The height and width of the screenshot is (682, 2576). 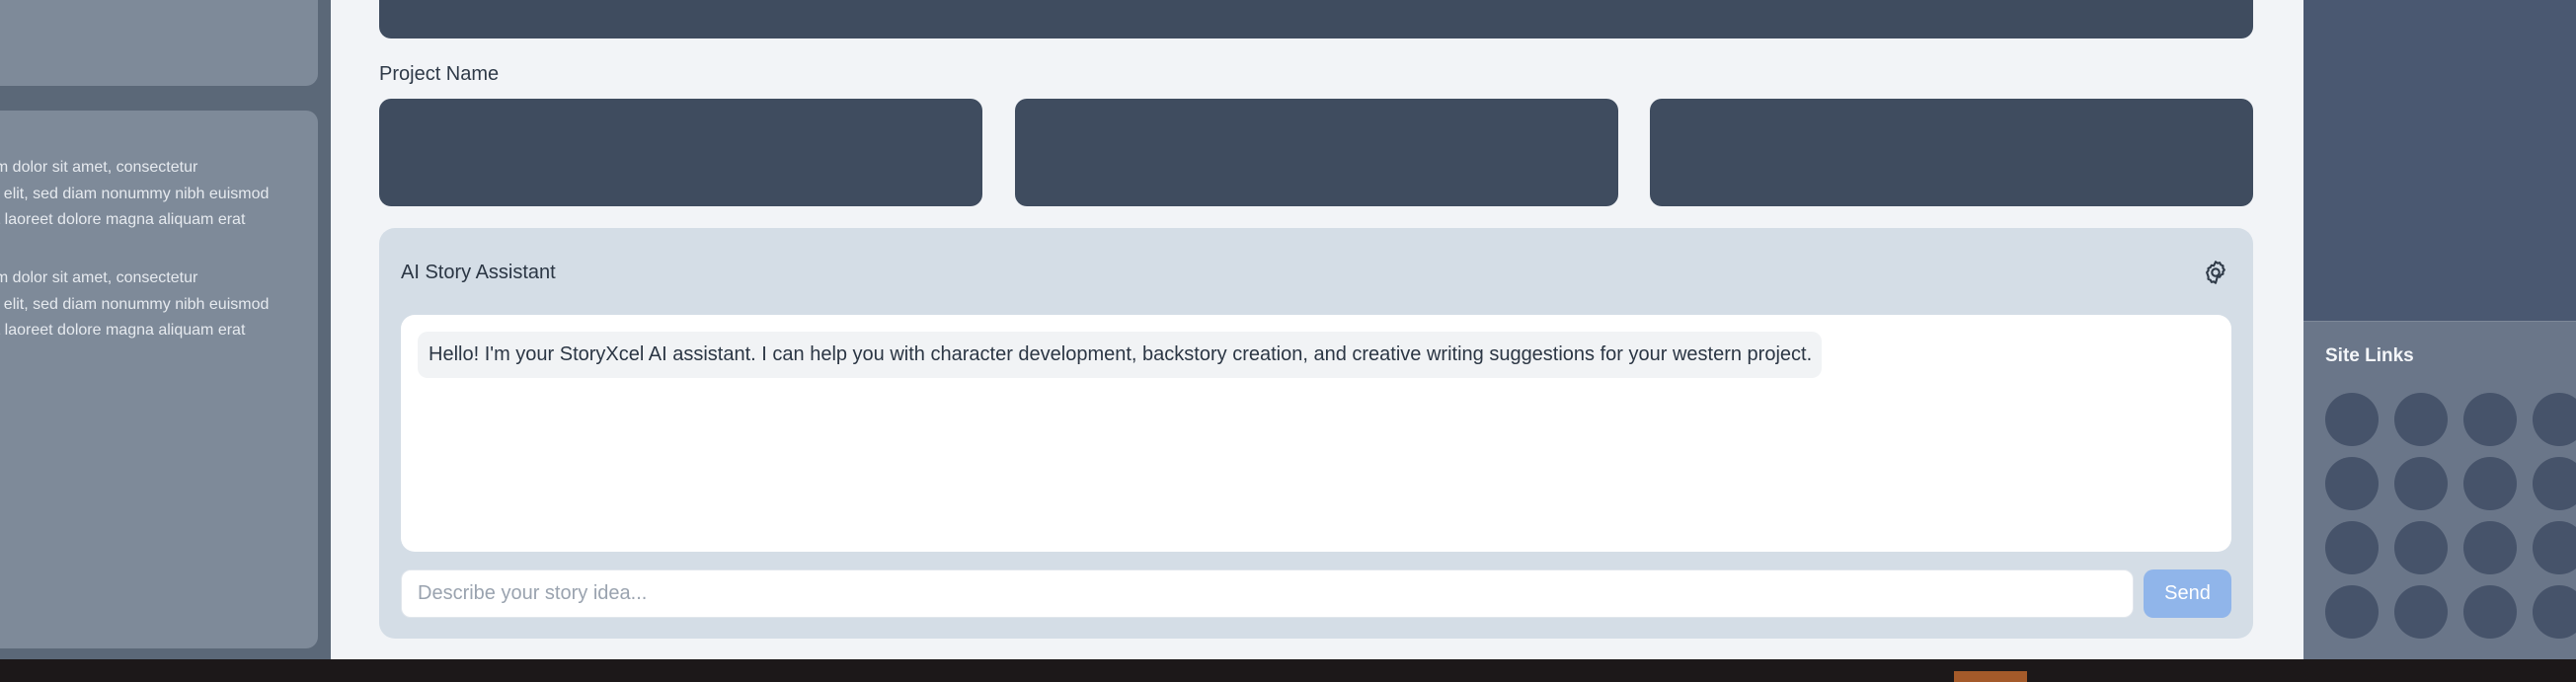 What do you see at coordinates (1267, 594) in the screenshot?
I see `story-idea-input` at bounding box center [1267, 594].